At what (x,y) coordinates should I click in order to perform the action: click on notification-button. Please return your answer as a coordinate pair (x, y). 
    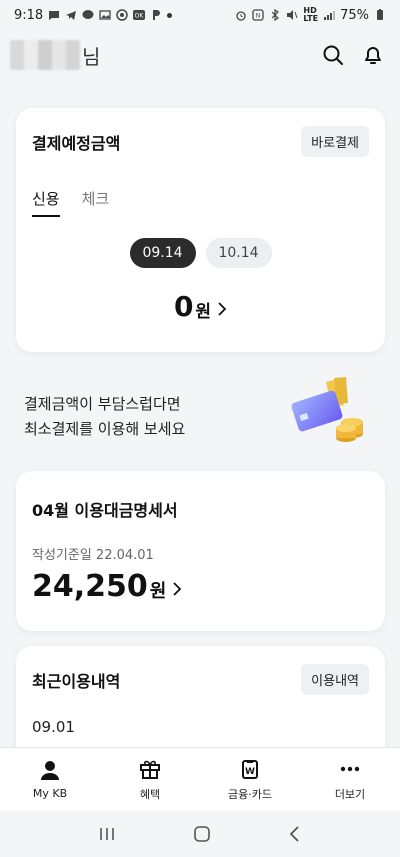
    Looking at the image, I should click on (373, 55).